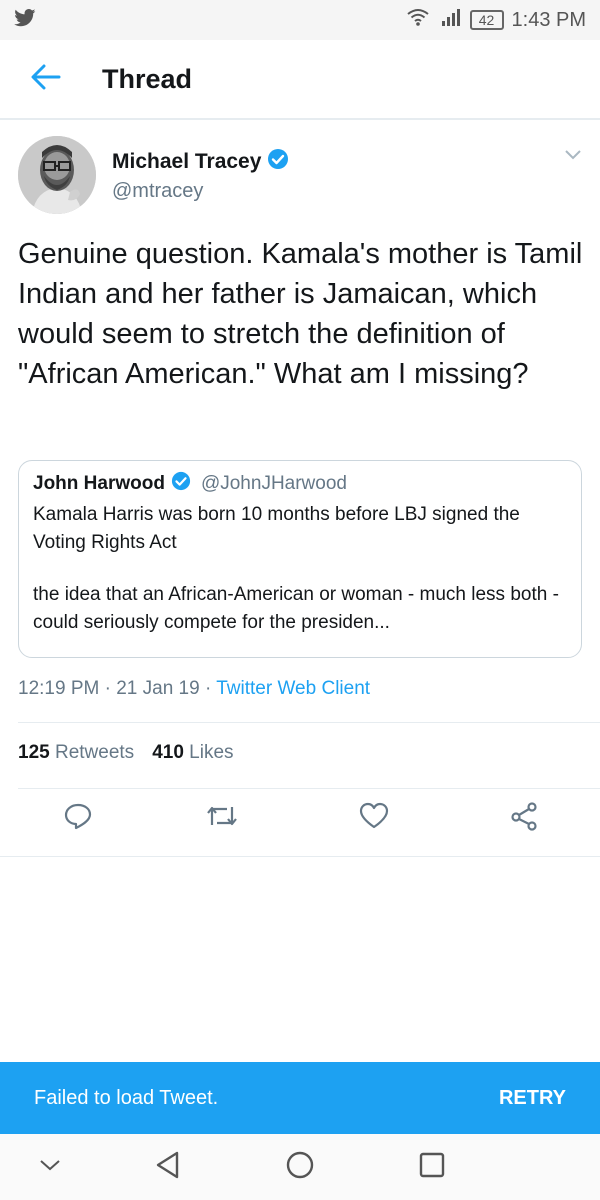 This screenshot has height=1200, width=600. What do you see at coordinates (300, 1098) in the screenshot?
I see `snackbar: Failed to load Tweet. RETRY` at bounding box center [300, 1098].